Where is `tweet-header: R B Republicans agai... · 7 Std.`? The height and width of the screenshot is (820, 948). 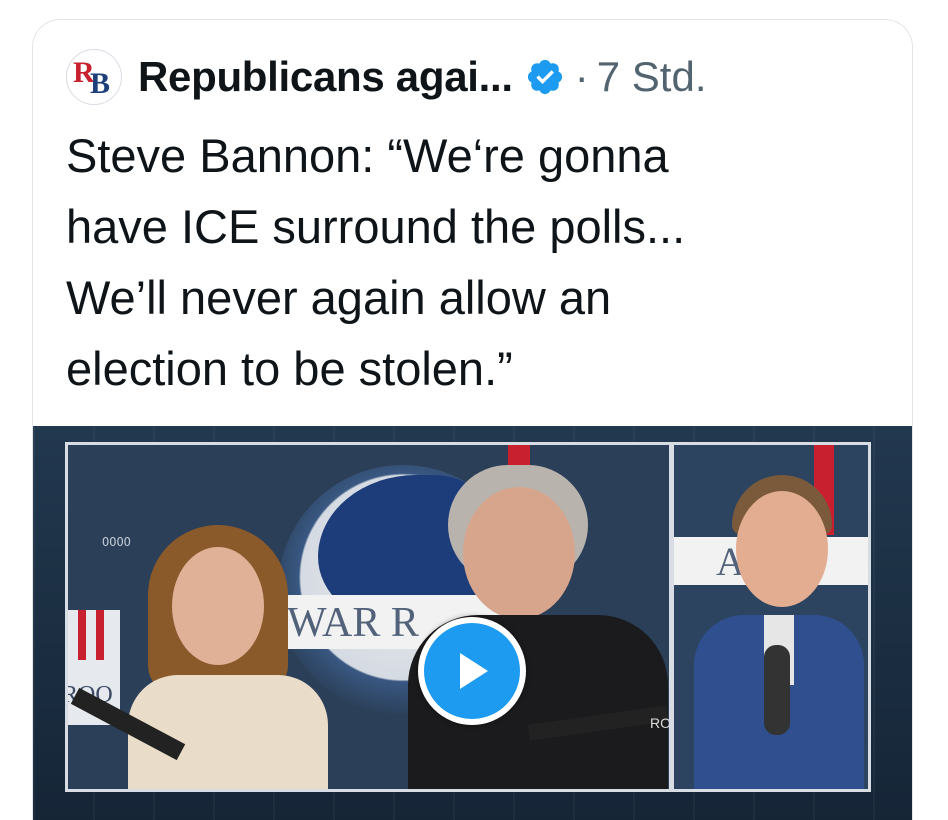 tweet-header: R B Republicans agai... · 7 Std. is located at coordinates (386, 77).